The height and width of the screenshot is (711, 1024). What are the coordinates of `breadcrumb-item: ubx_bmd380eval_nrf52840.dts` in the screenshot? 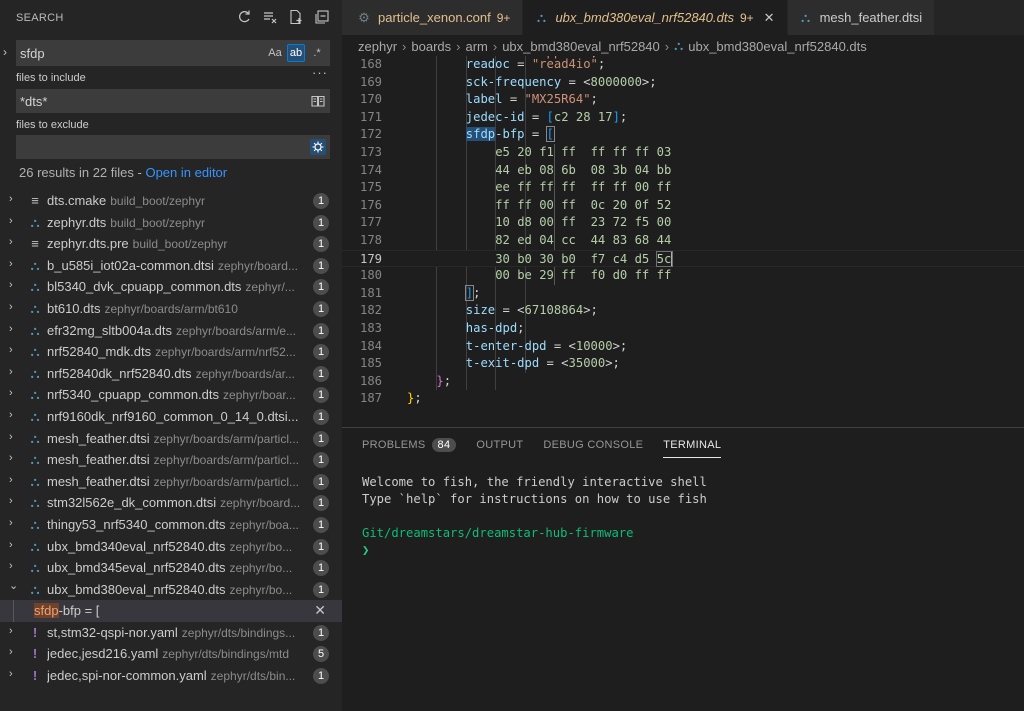 It's located at (777, 46).